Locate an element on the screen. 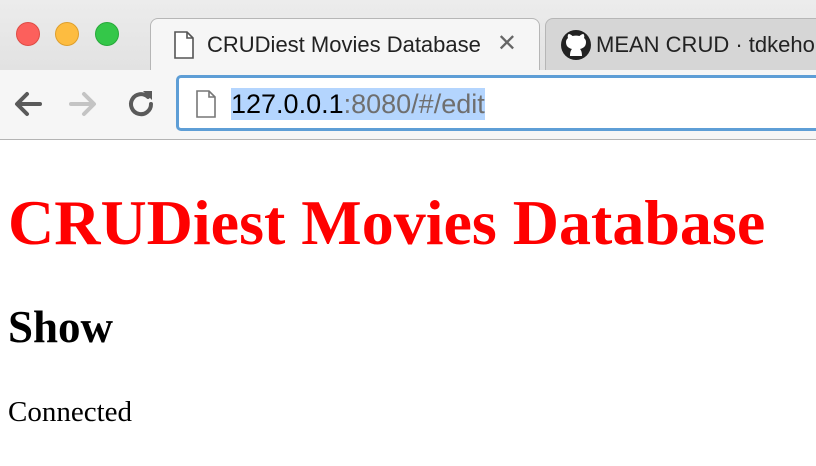 This screenshot has width=816, height=466. section-heading: Show is located at coordinates (61, 327).